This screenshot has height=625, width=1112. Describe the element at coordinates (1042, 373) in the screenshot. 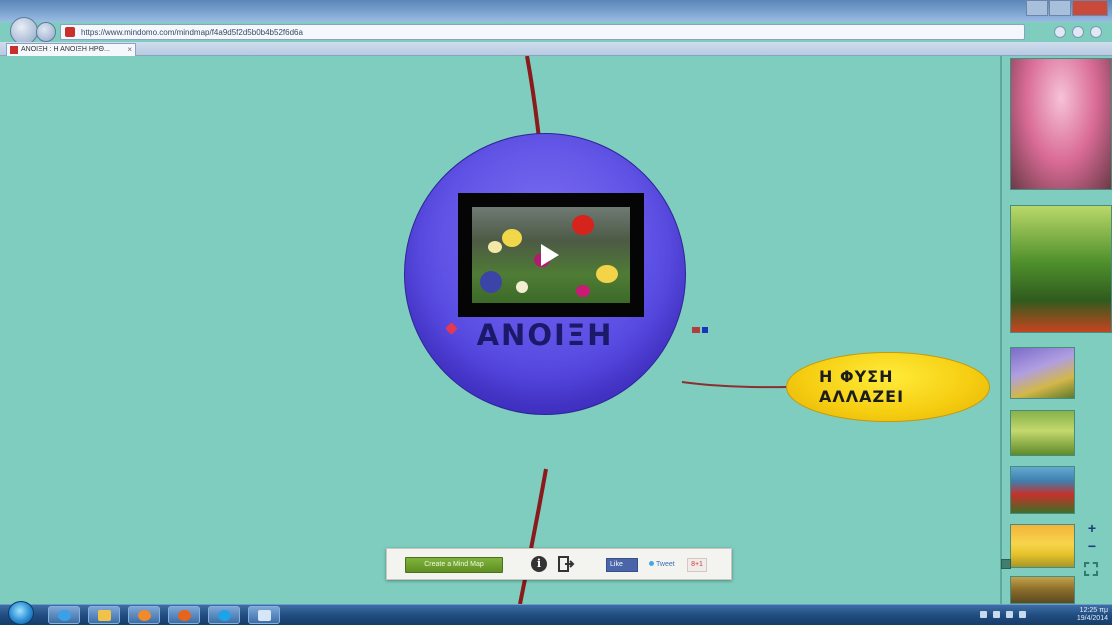

I see `image-crocus-flowers` at that location.